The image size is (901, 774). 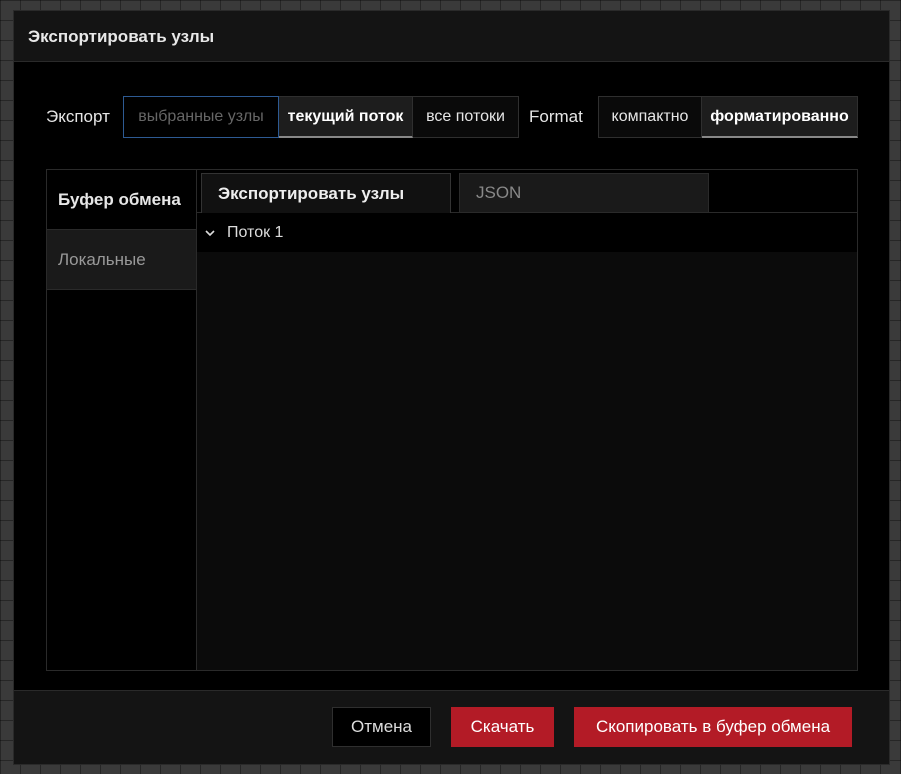 I want to click on copy-to-clipboard-button: Скопировать в буфер обмена, so click(x=713, y=727).